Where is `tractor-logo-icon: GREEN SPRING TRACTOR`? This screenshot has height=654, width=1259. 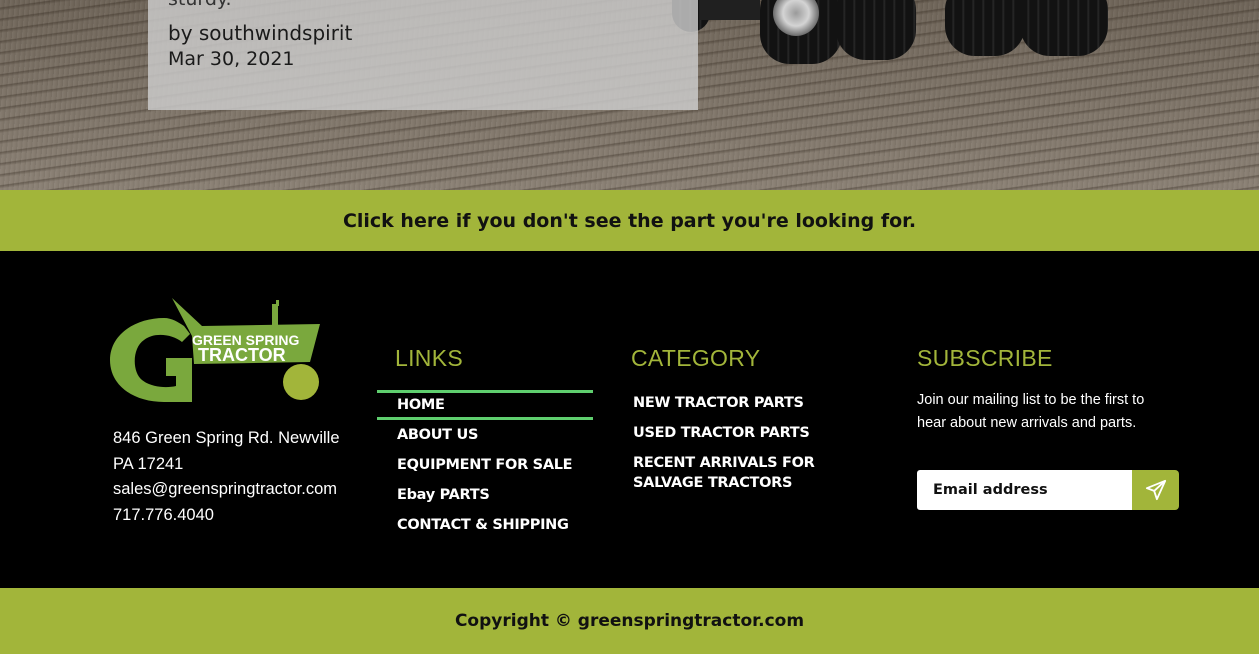
tractor-logo-icon: GREEN SPRING TRACTOR is located at coordinates (215, 350).